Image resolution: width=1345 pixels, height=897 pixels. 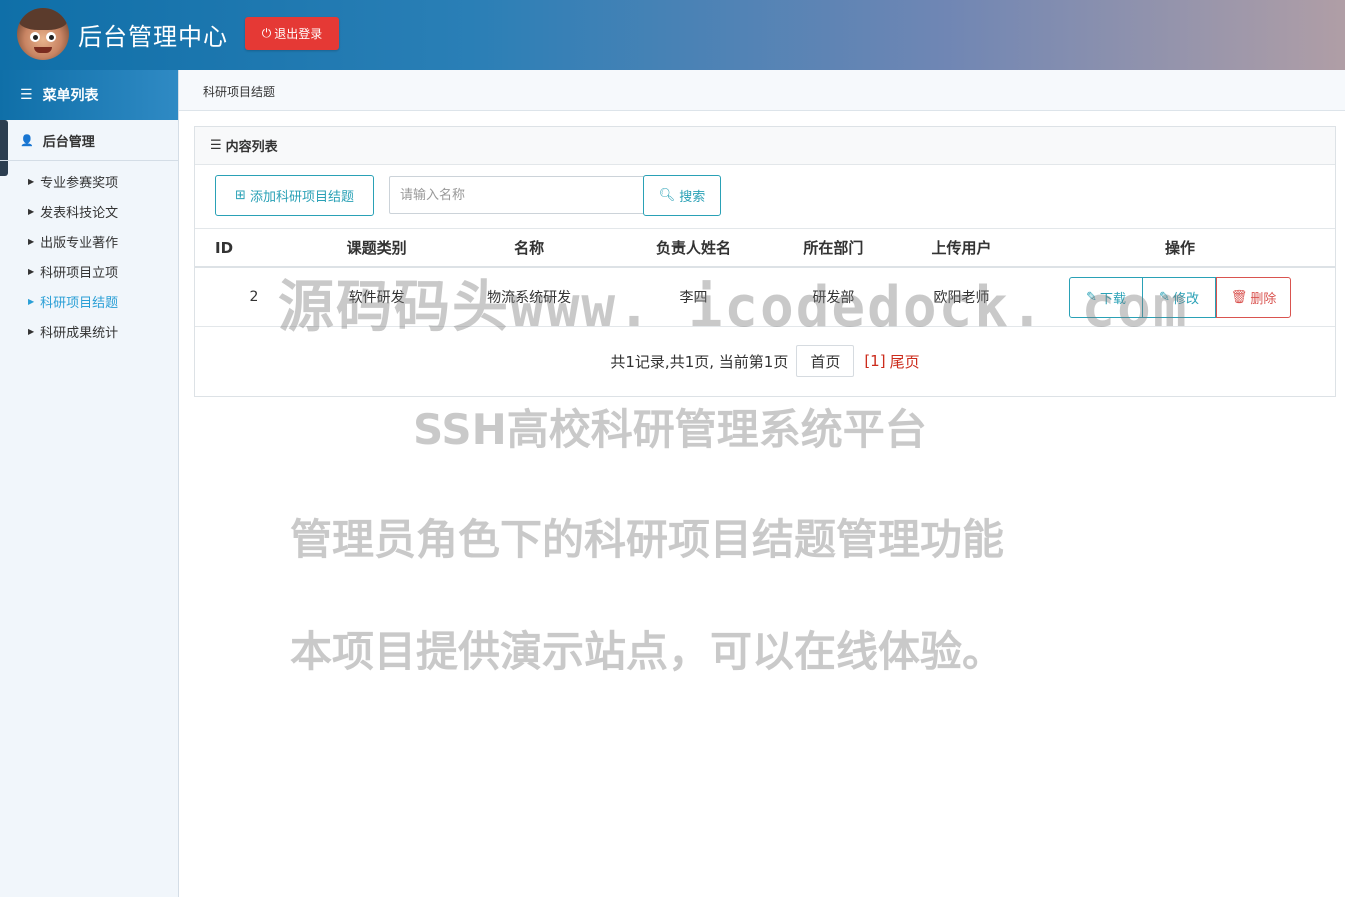 What do you see at coordinates (43, 34) in the screenshot?
I see `admin-avatar` at bounding box center [43, 34].